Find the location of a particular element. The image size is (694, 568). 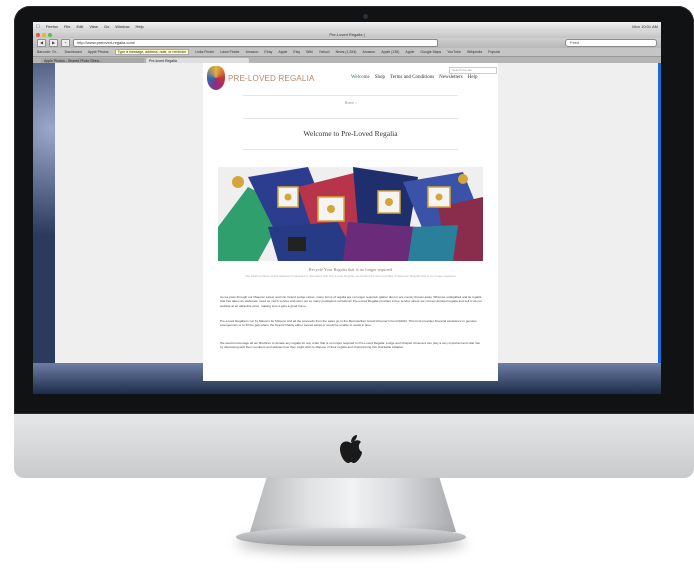

menu-item: Firefox is located at coordinates (52, 26).